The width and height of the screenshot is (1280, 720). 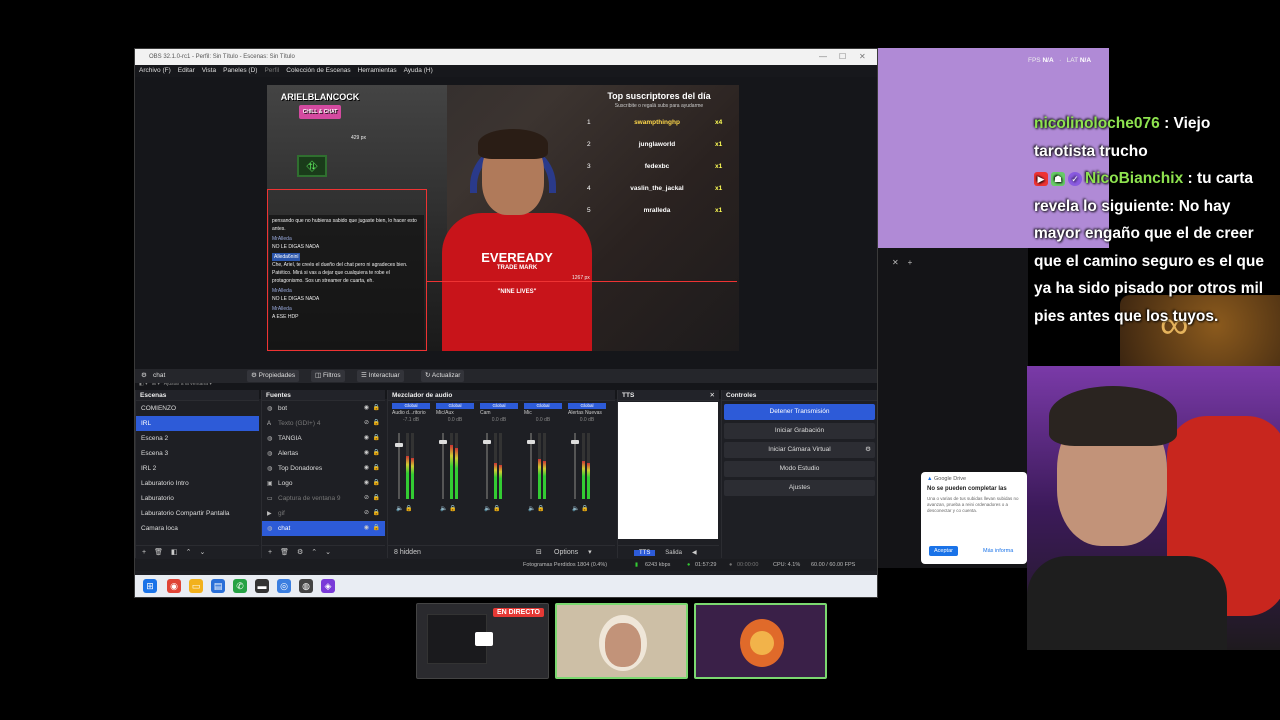 I want to click on source-item: ▭ Captura de ventana 9 ⊘ 🔒, so click(x=323, y=498).